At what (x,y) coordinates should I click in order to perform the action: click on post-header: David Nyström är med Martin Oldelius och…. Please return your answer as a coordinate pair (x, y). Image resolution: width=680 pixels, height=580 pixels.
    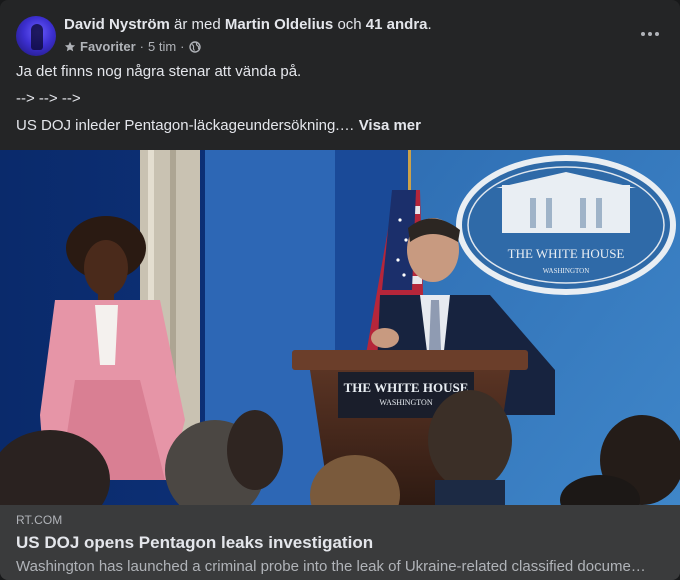
    Looking at the image, I should click on (340, 36).